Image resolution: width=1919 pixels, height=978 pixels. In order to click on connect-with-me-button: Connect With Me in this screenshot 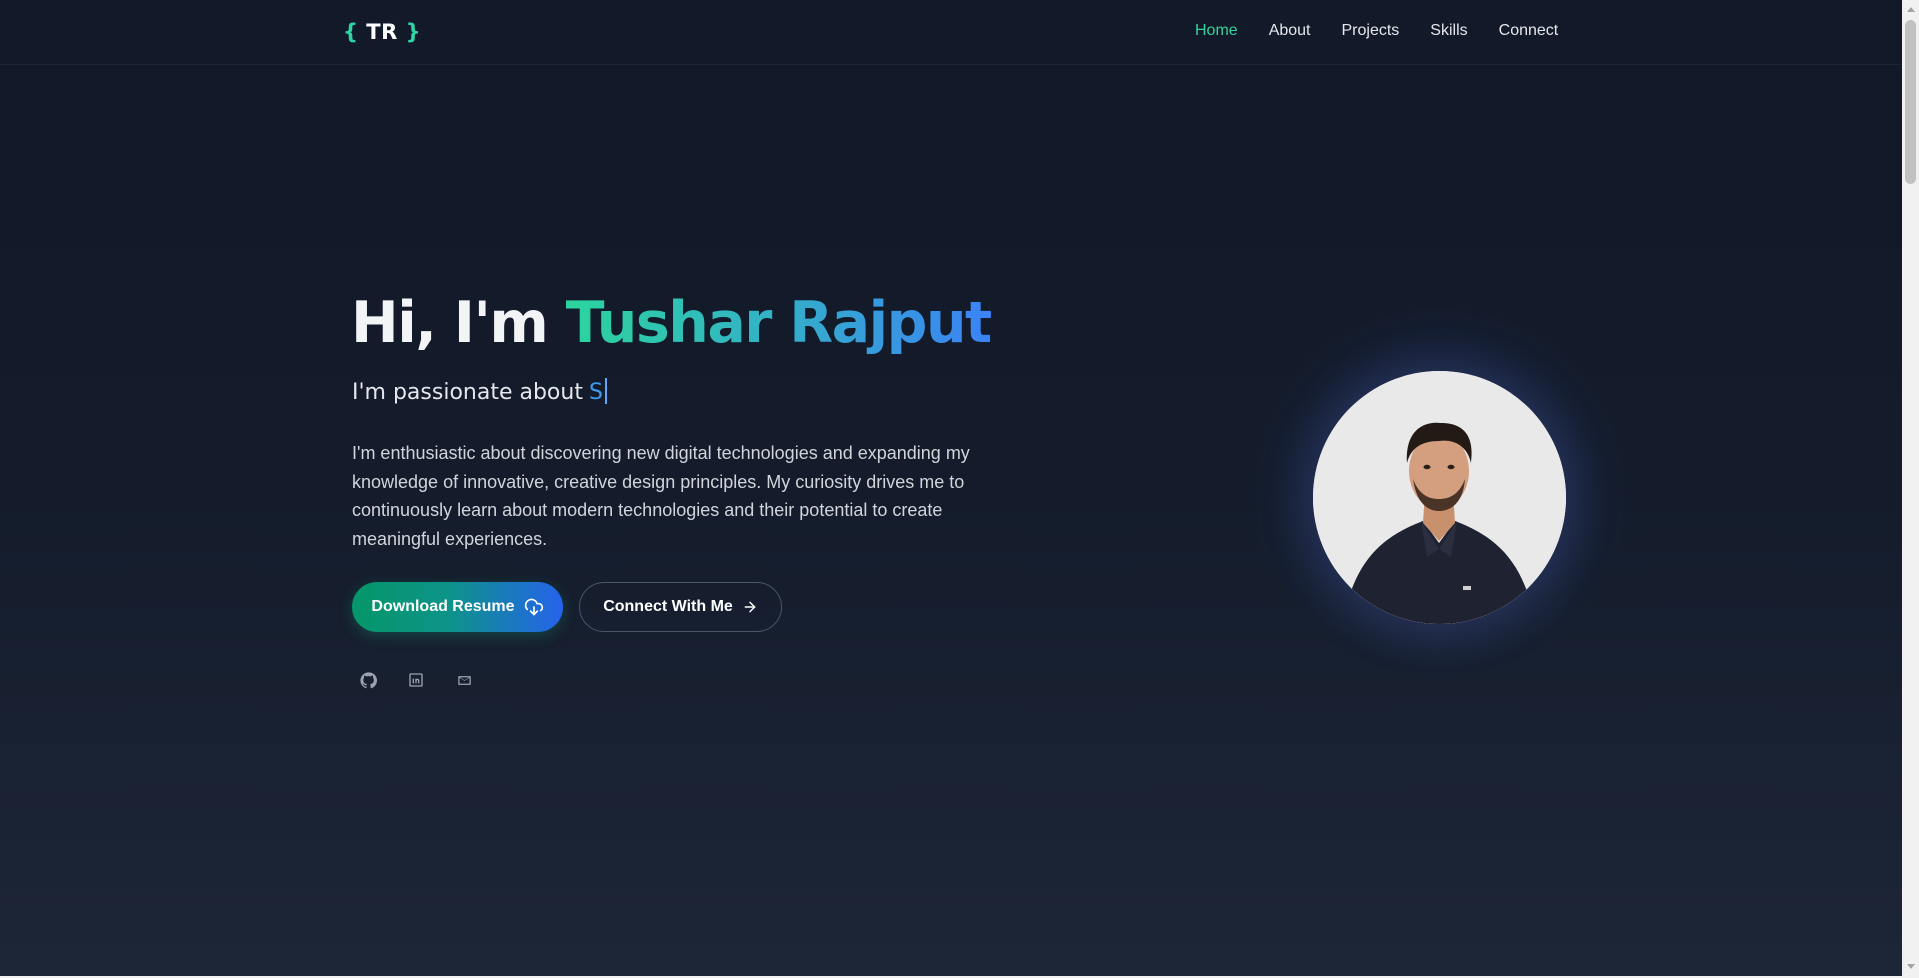, I will do `click(680, 607)`.